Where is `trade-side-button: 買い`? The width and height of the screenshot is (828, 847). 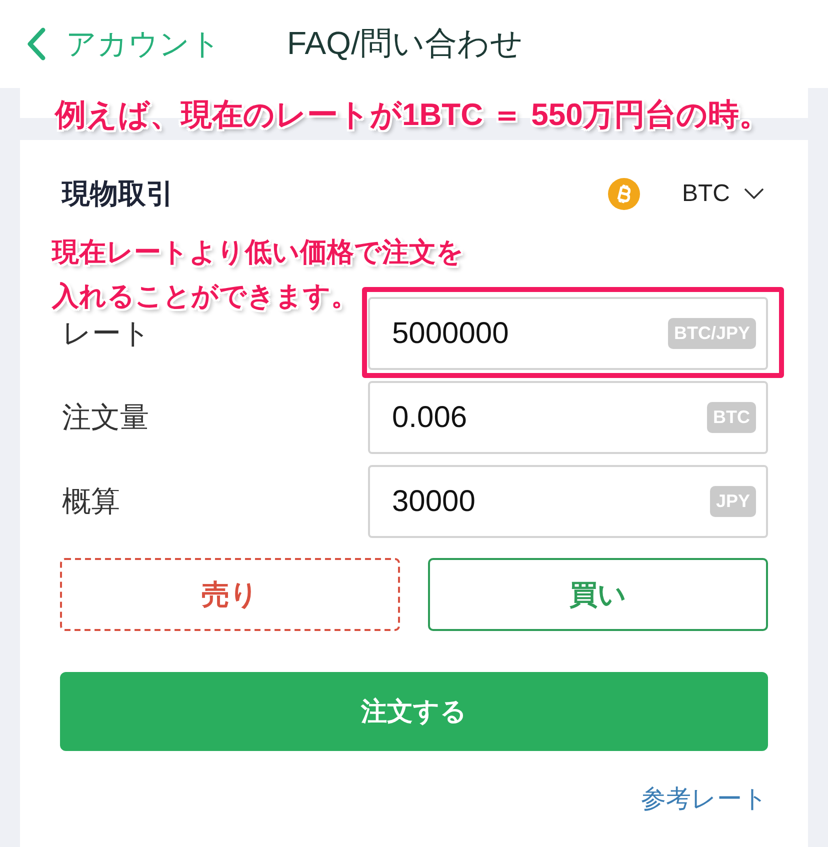
trade-side-button: 買い is located at coordinates (598, 594).